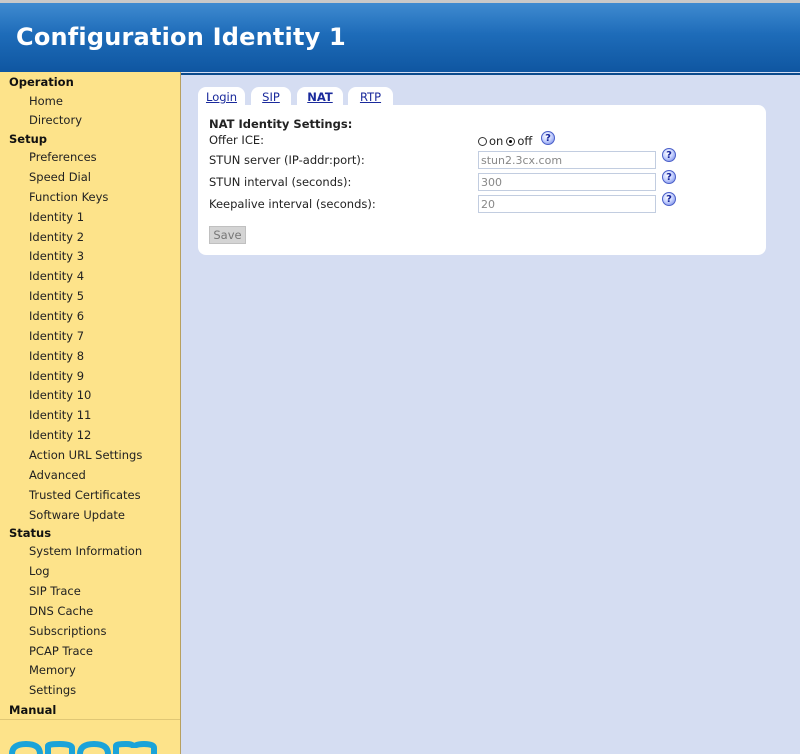  Describe the element at coordinates (30, 533) in the screenshot. I see `sidebar-section-status: Status` at that location.